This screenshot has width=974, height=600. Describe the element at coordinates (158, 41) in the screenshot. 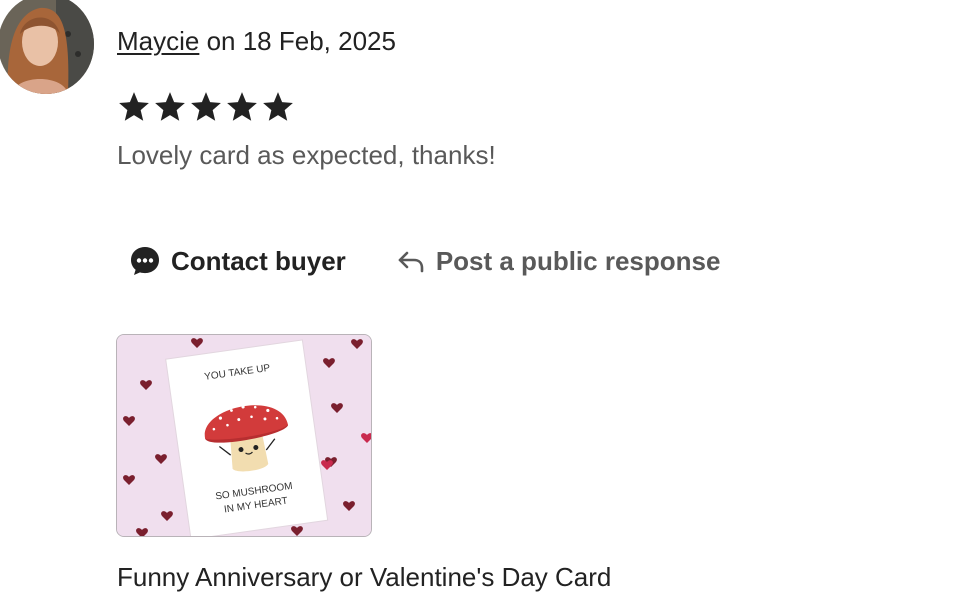

I see `author-link: Maycie` at that location.